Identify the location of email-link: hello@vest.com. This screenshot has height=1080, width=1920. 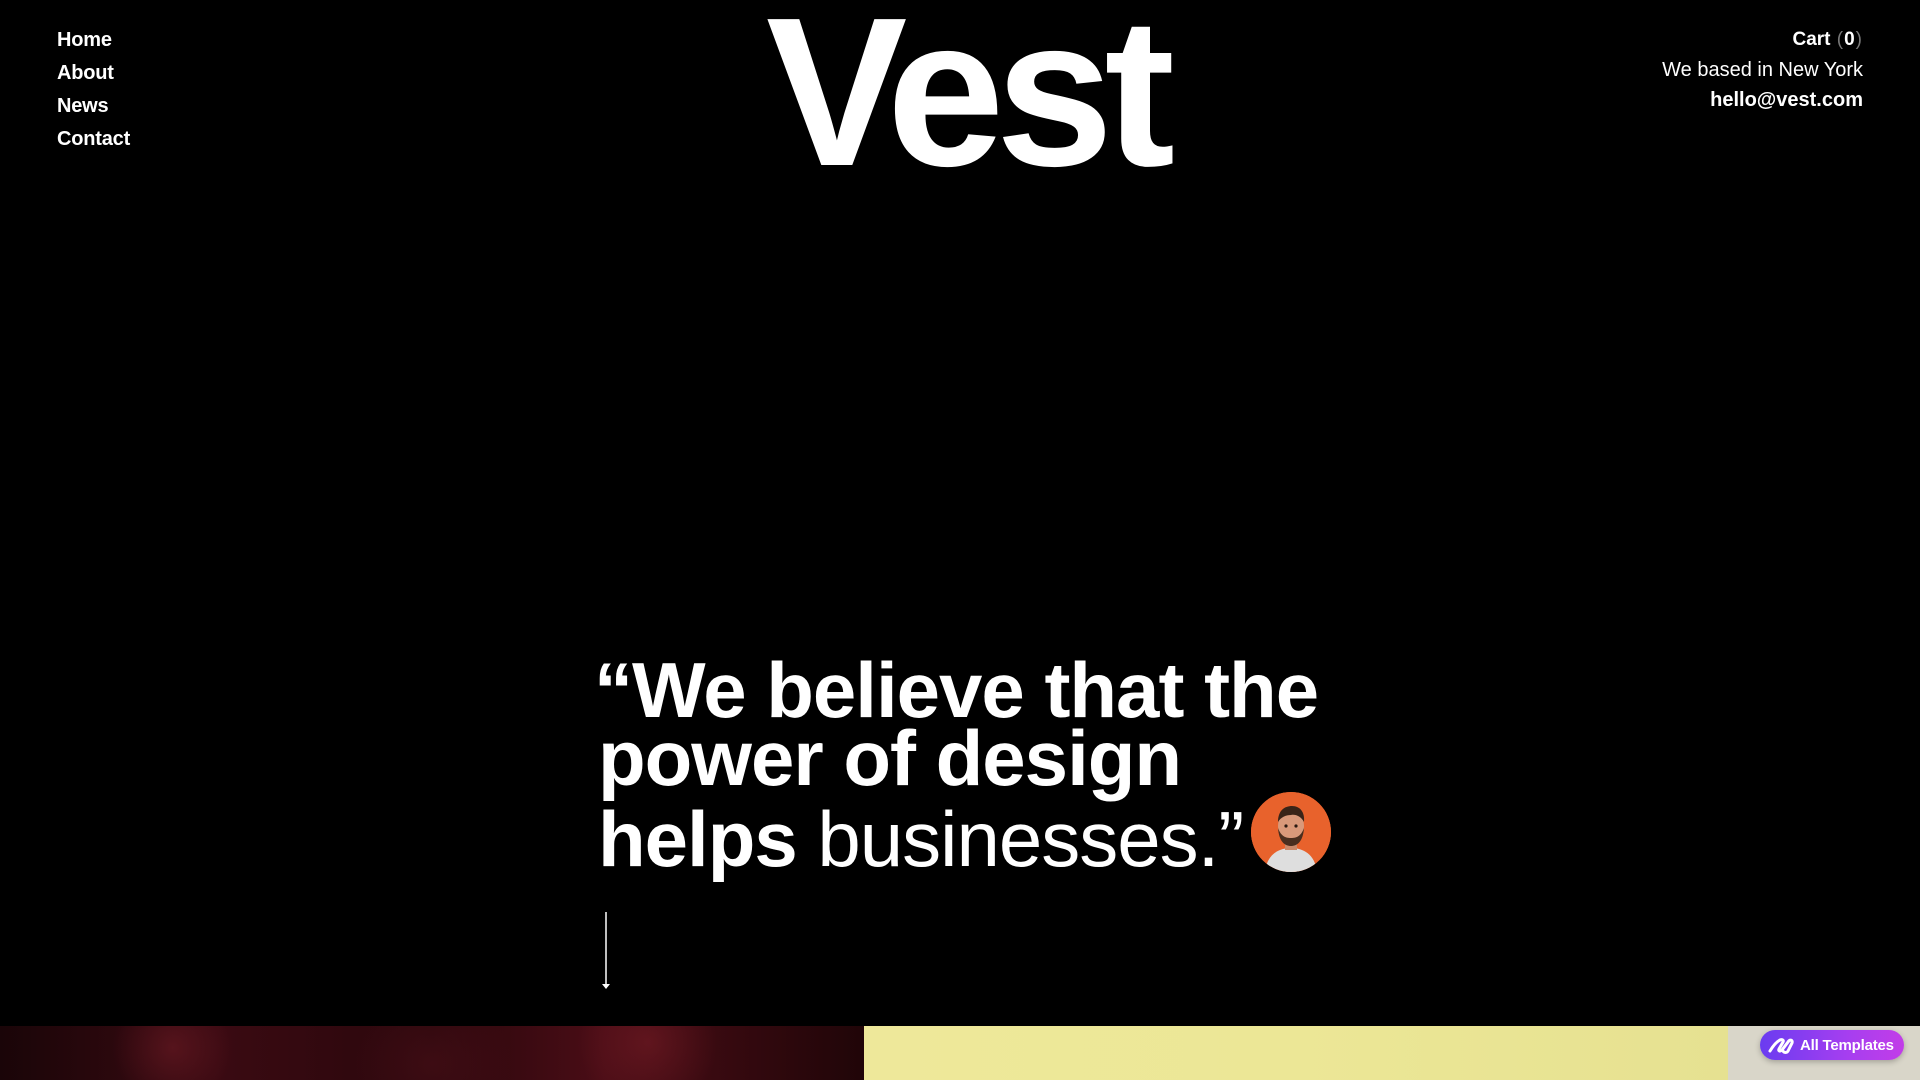
(1762, 100).